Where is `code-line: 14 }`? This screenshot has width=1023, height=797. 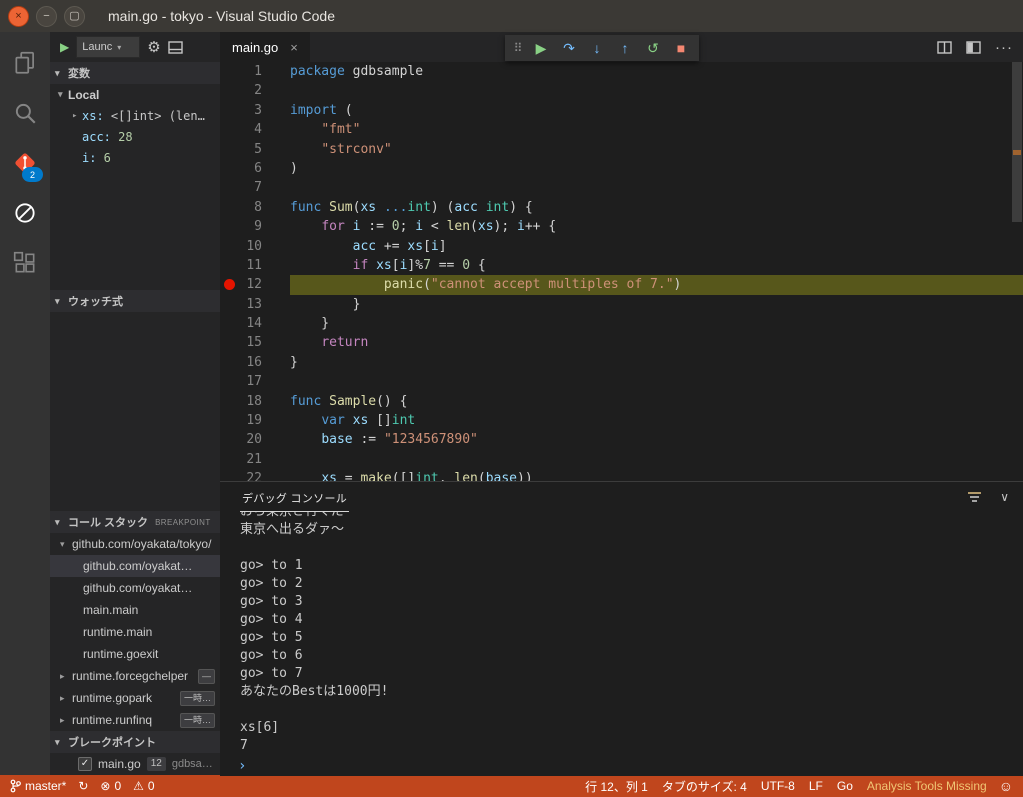 code-line: 14 } is located at coordinates (621, 323).